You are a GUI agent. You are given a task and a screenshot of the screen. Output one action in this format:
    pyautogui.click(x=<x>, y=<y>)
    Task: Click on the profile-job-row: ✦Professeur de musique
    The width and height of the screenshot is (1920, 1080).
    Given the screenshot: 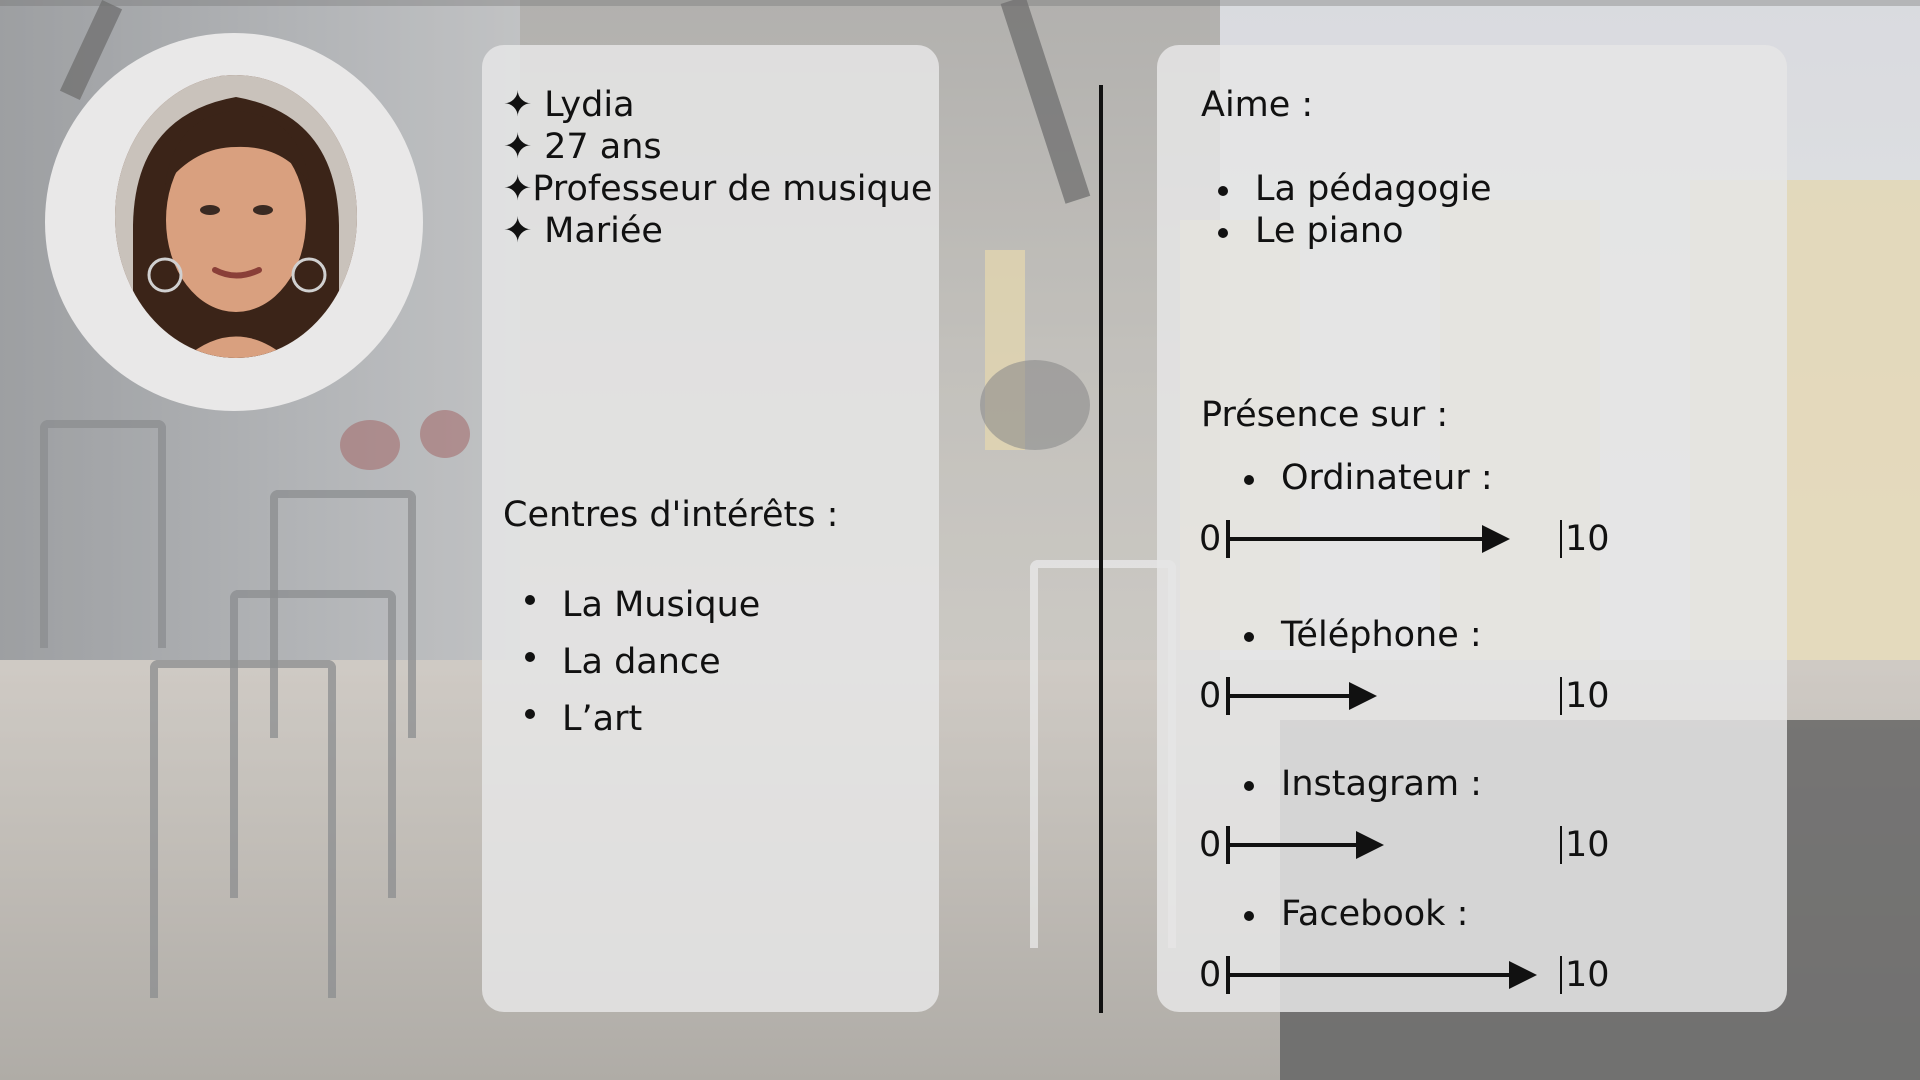 What is the action you would take?
    pyautogui.click(x=717, y=189)
    